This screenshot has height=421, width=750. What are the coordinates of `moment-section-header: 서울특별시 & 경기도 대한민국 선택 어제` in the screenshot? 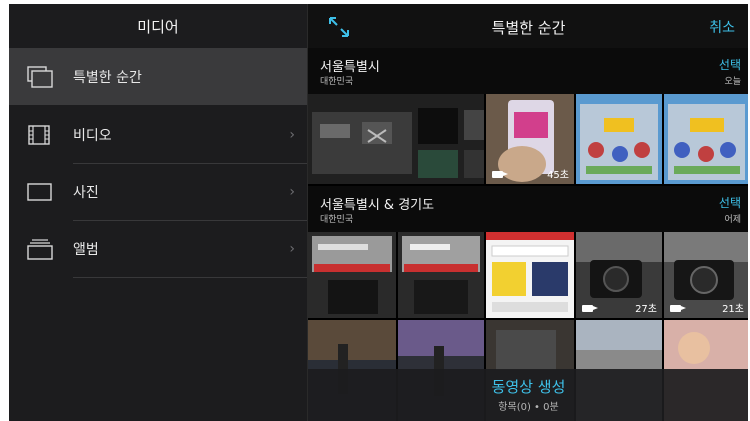 It's located at (528, 209).